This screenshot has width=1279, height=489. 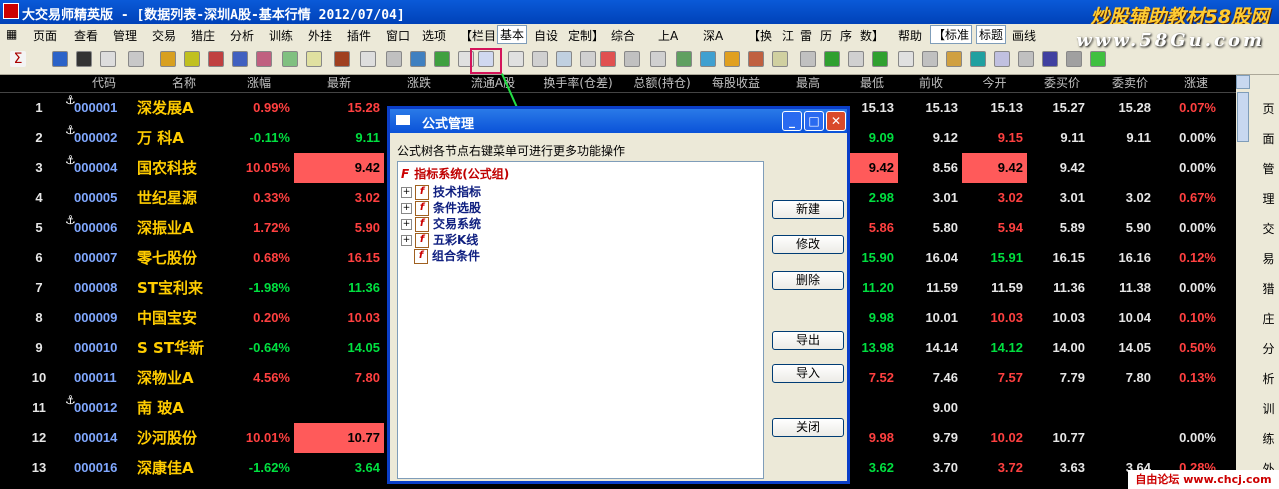 I want to click on menu-hunt: 猎庄, so click(x=203, y=35).